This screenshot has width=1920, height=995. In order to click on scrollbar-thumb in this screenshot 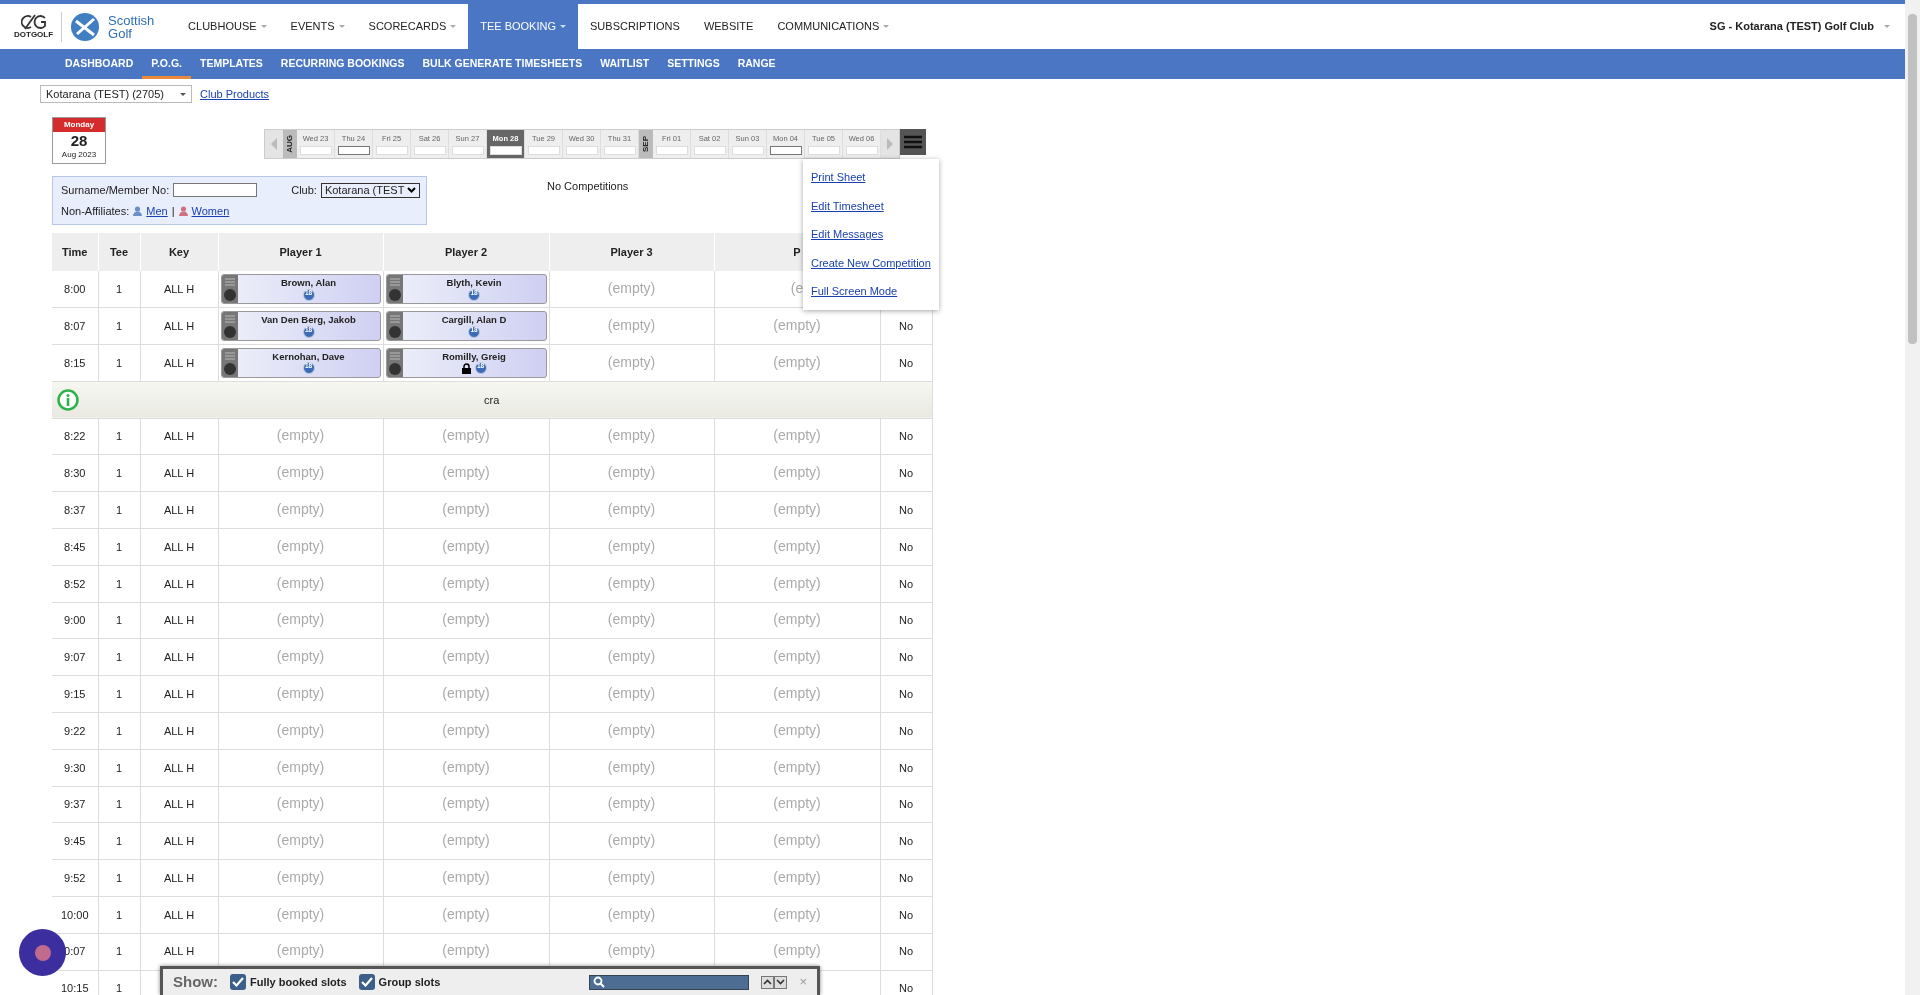, I will do `click(1912, 179)`.